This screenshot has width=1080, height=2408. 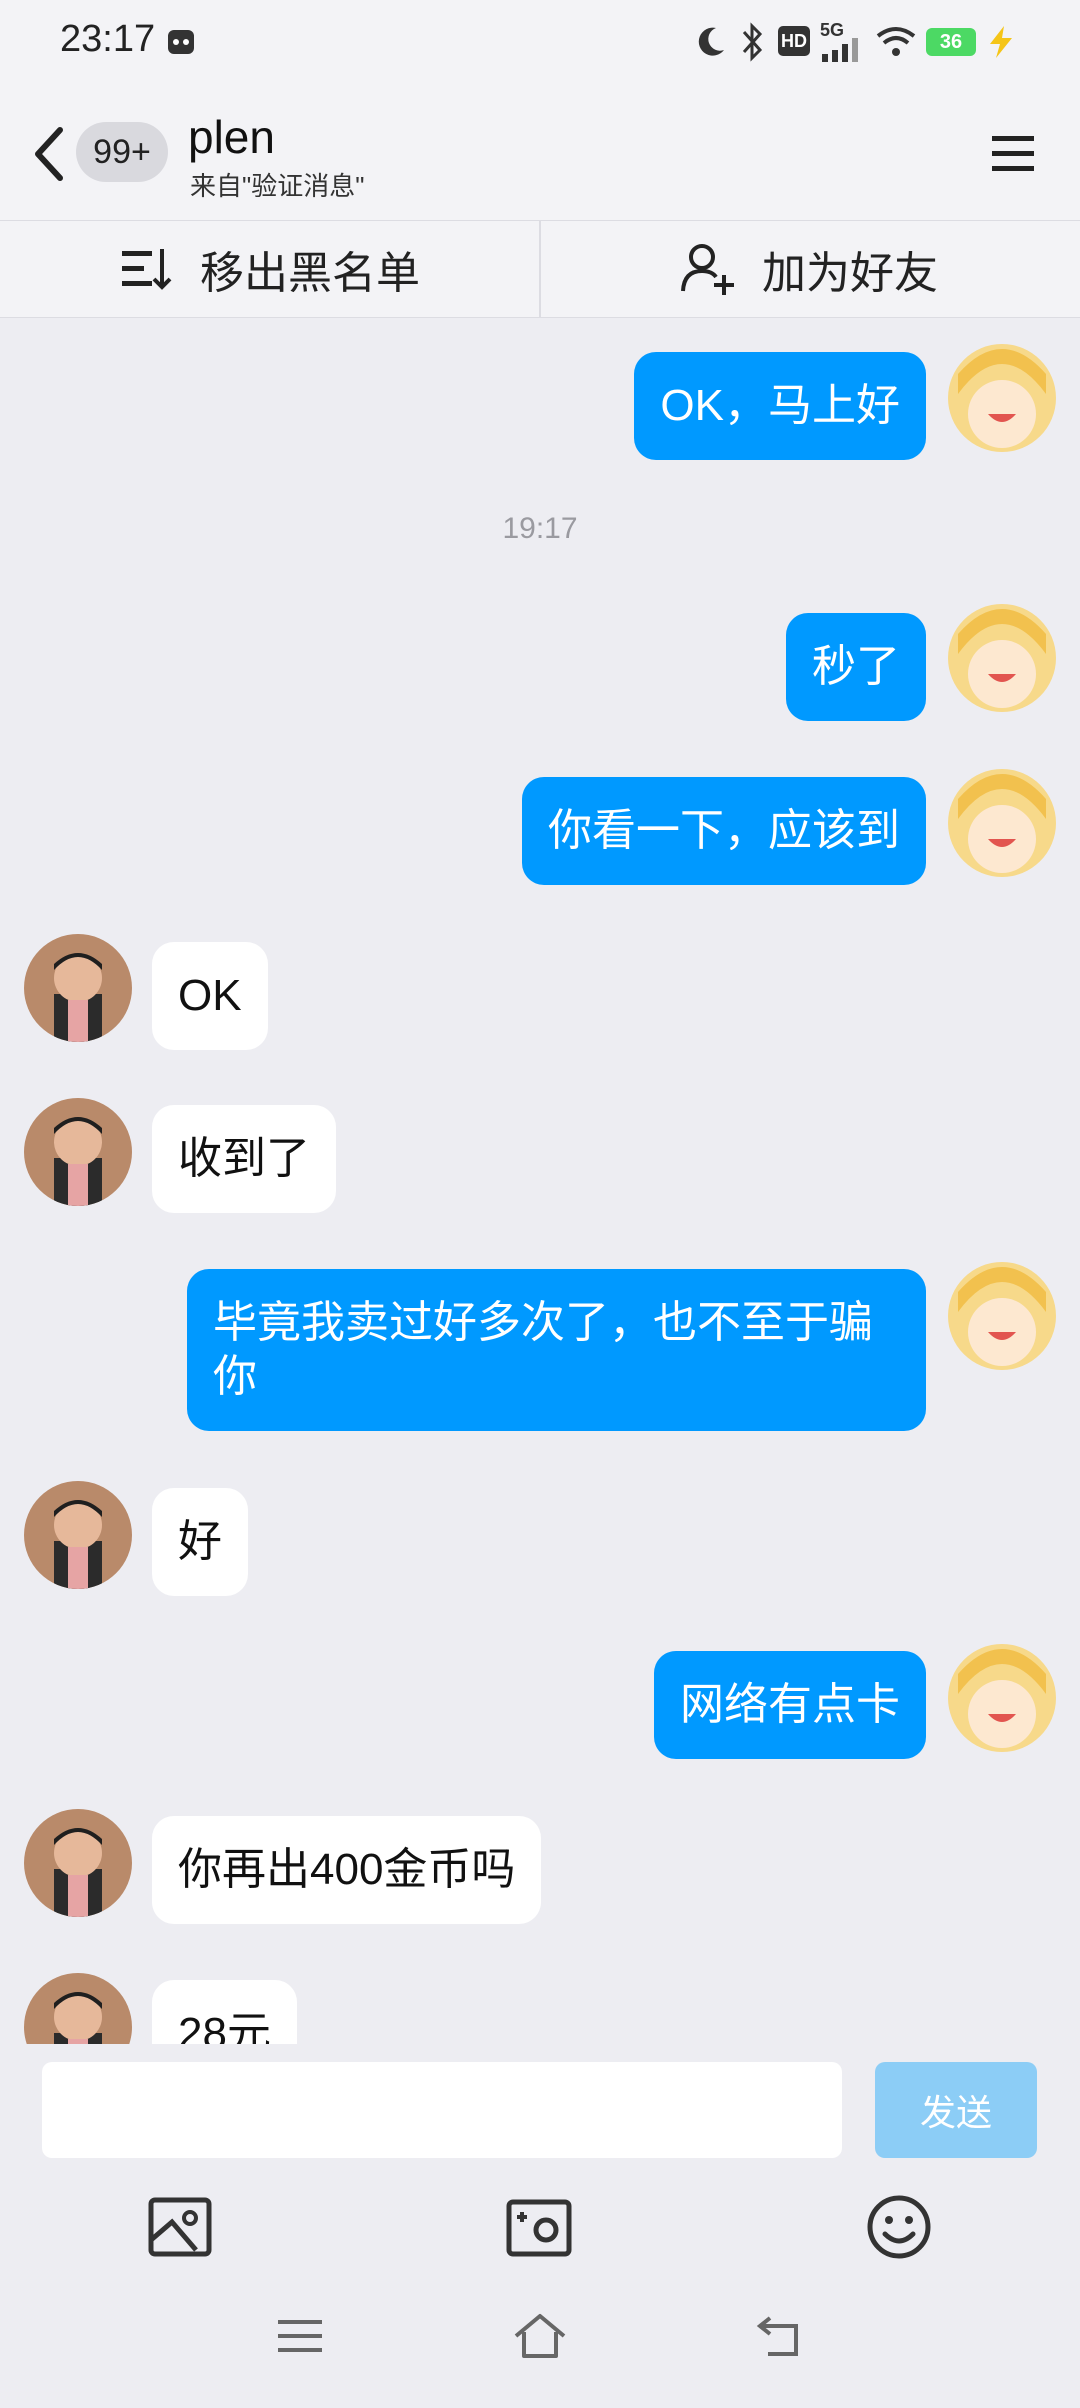 I want to click on unread-badge: 99+, so click(x=122, y=152).